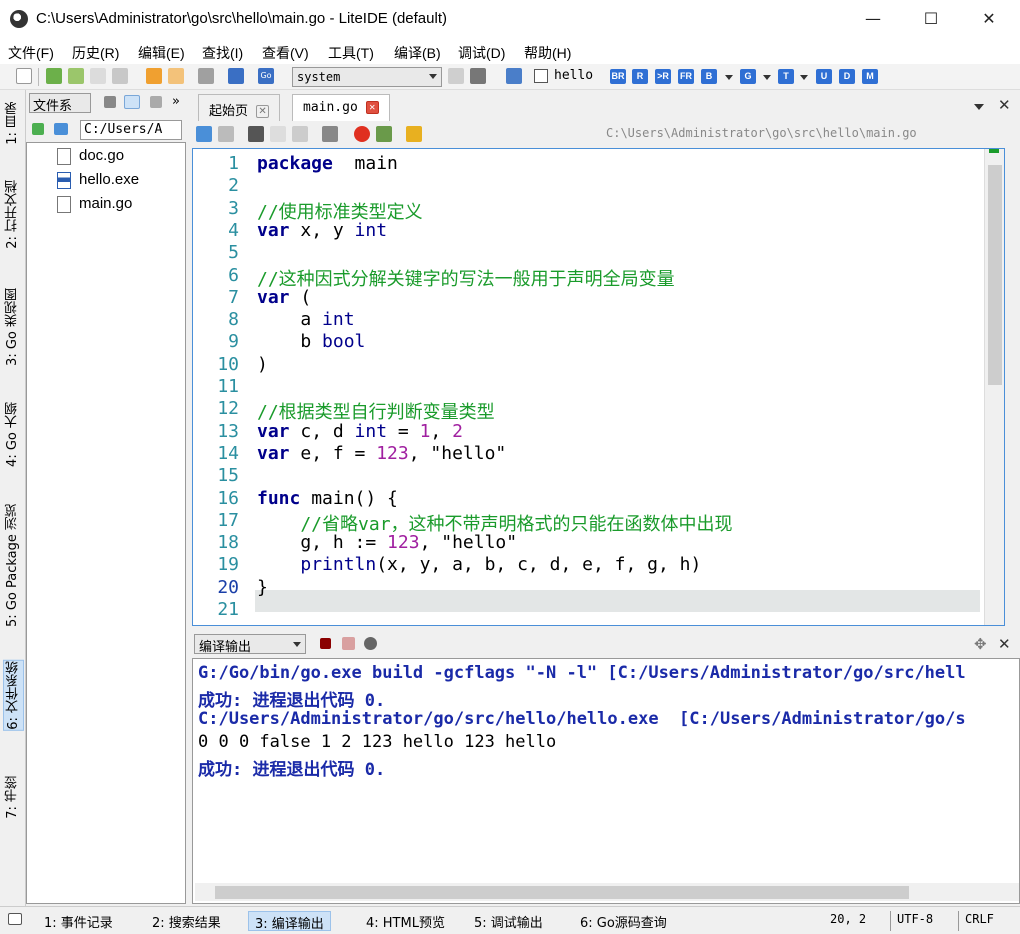  What do you see at coordinates (12, 123) in the screenshot?
I see `sidetab-directory: 1: 目录` at bounding box center [12, 123].